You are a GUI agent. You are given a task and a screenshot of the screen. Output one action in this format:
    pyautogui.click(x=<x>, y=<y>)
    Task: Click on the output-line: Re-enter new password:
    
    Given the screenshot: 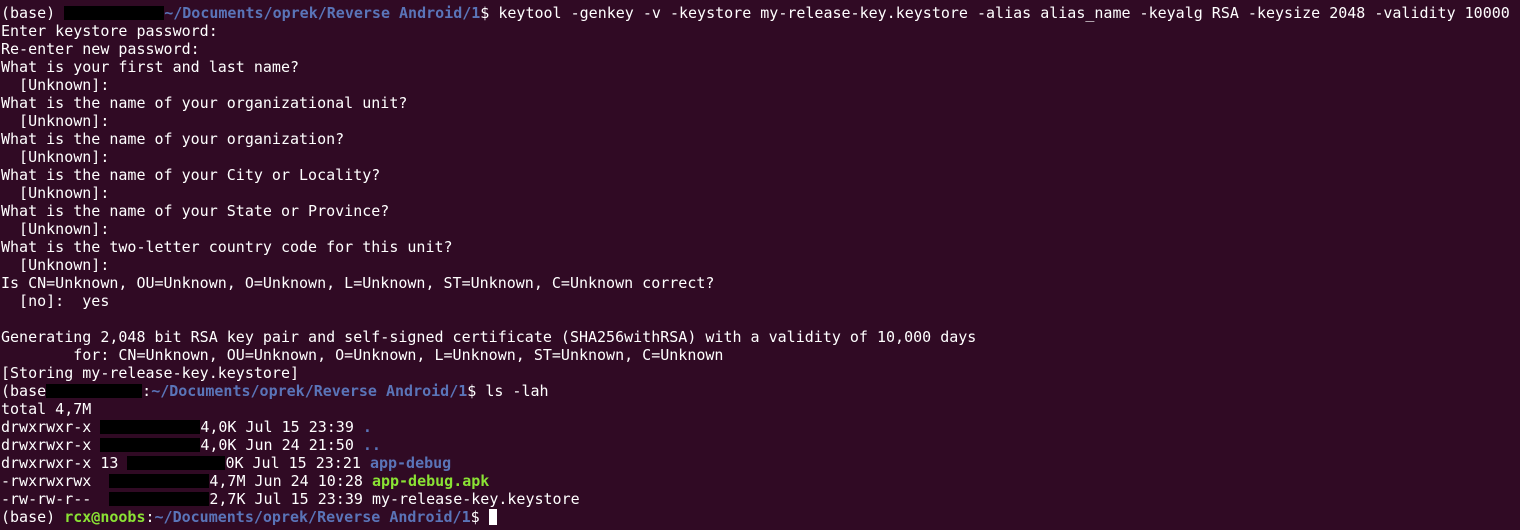 What is the action you would take?
    pyautogui.click(x=100, y=49)
    